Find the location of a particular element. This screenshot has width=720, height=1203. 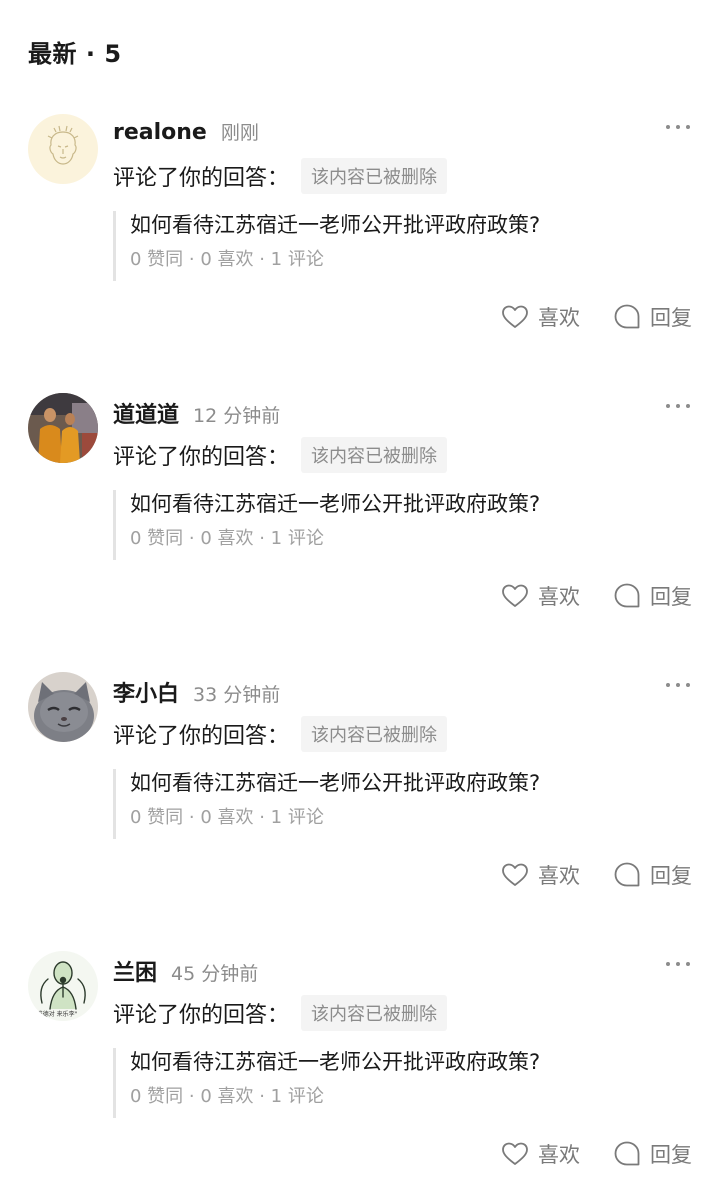

comment-header: 李小白 33 分钟前 is located at coordinates (196, 692).